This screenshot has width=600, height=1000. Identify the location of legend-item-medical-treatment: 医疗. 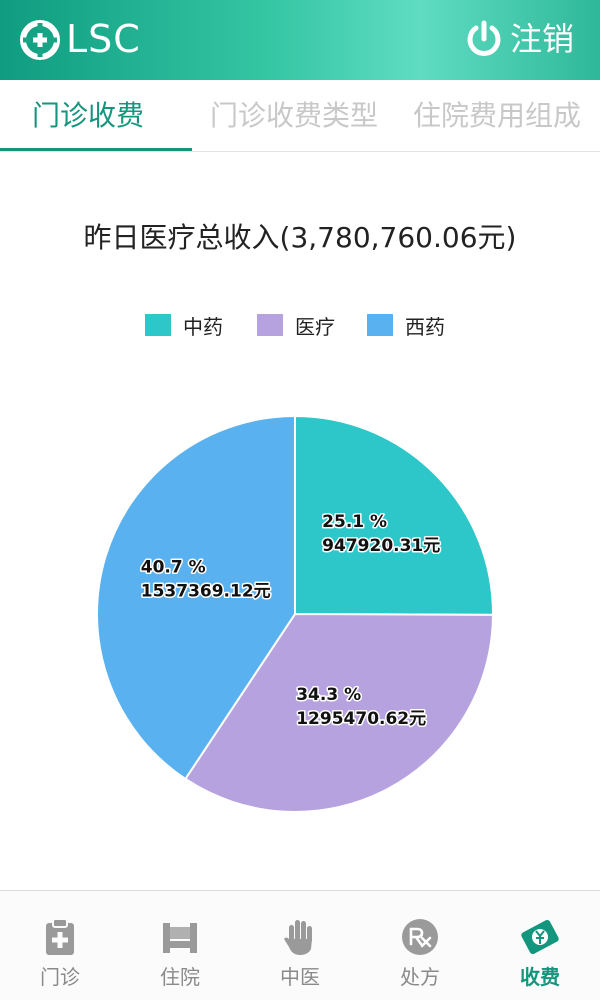
(296, 325).